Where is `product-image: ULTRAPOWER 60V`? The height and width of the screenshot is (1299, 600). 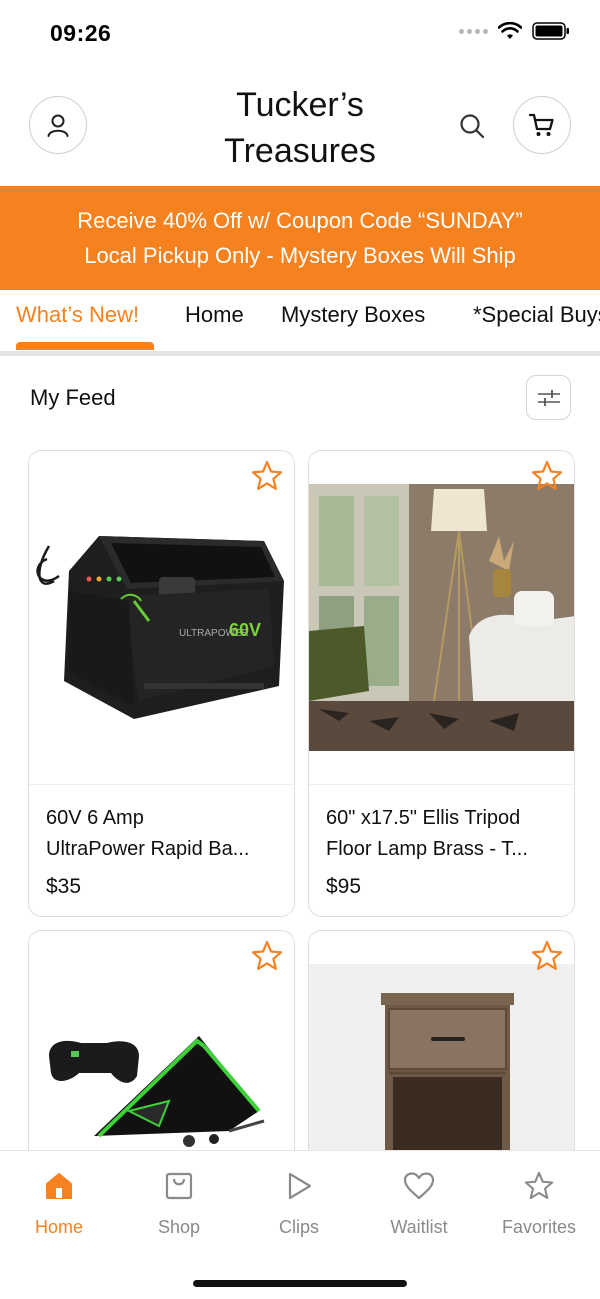 product-image: ULTRAPOWER 60V is located at coordinates (161, 617).